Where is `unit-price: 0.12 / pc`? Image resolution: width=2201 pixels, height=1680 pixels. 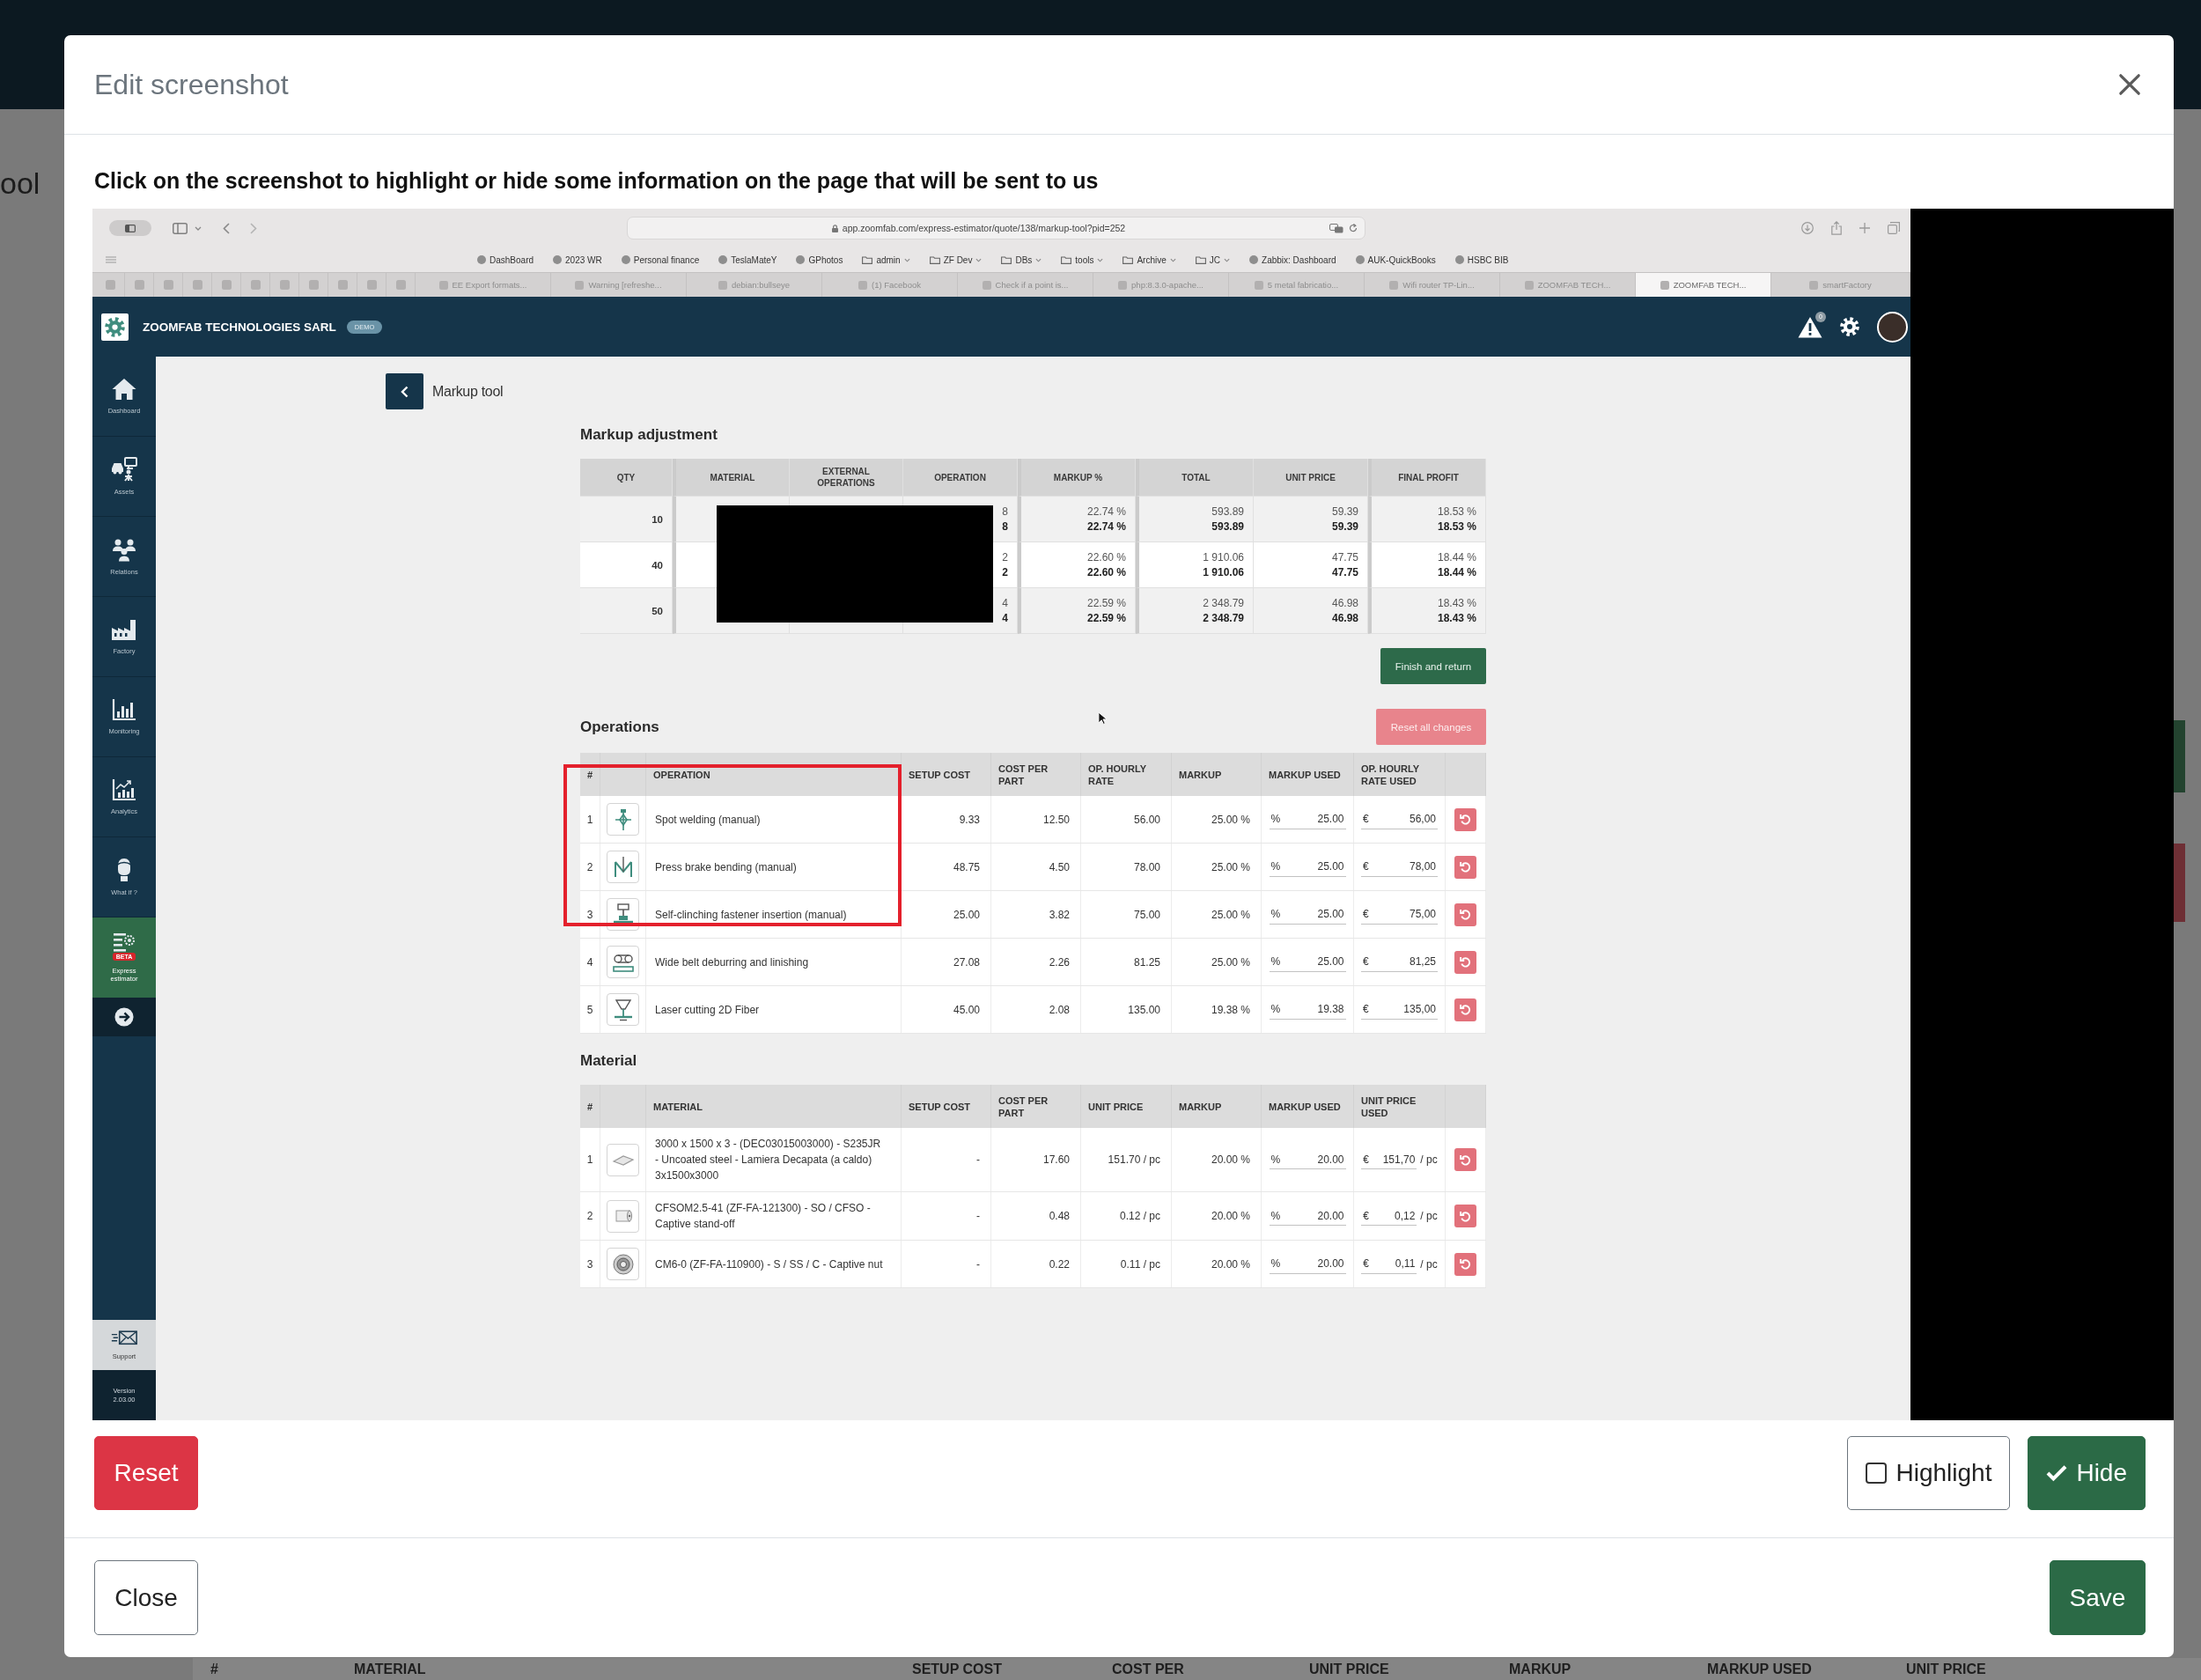 unit-price: 0.12 / pc is located at coordinates (1139, 1216).